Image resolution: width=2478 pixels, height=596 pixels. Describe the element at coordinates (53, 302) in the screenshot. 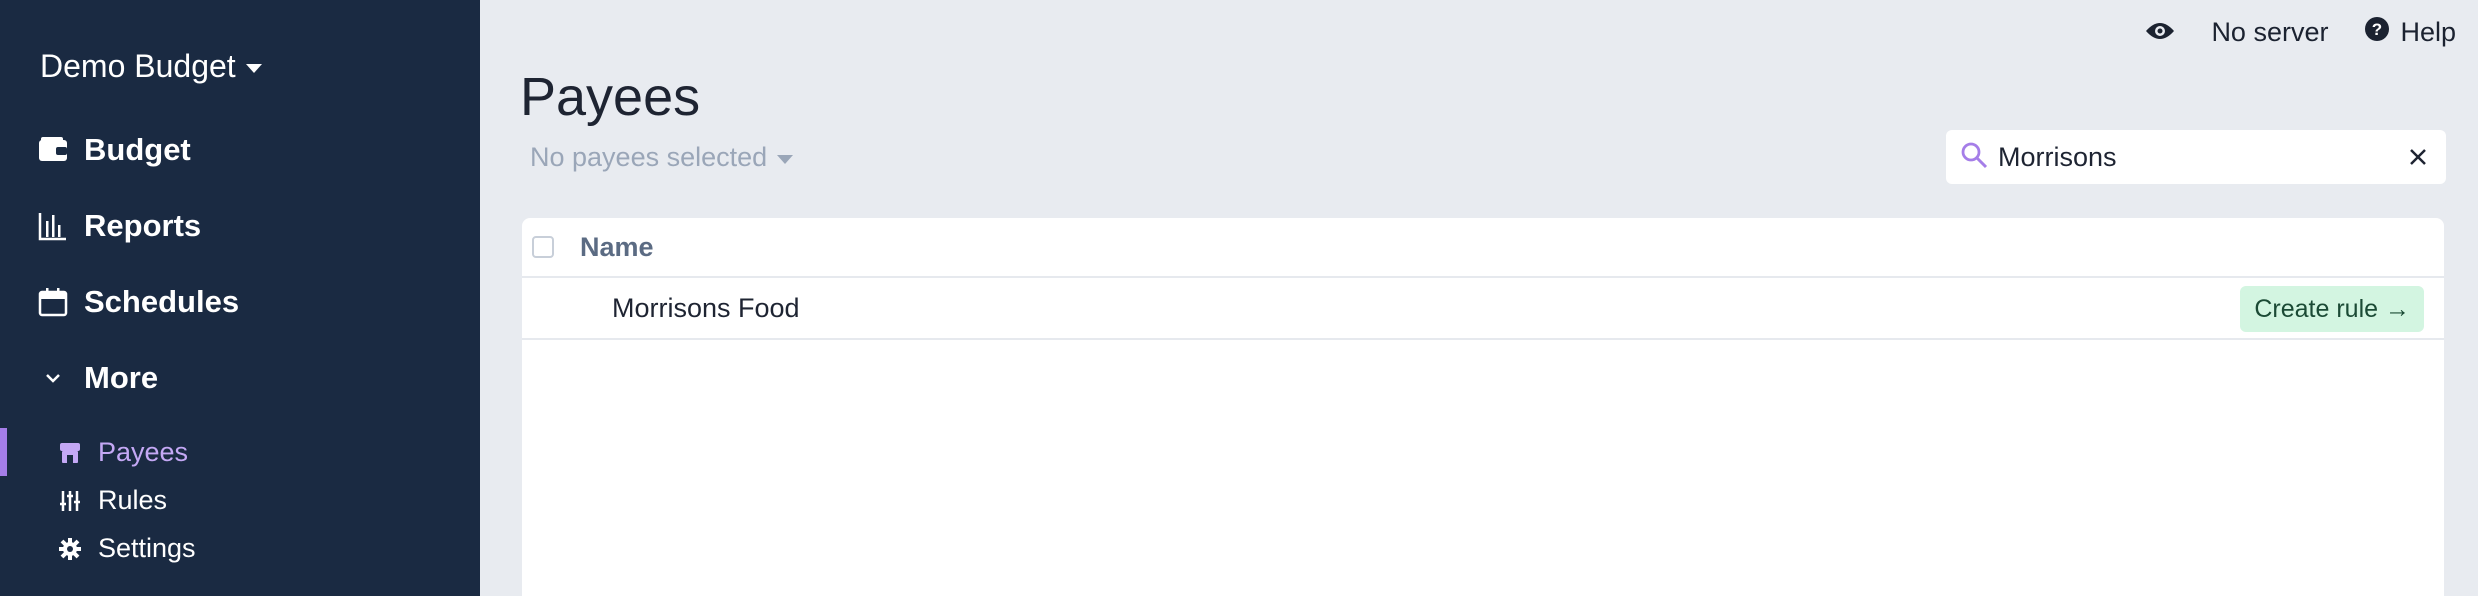

I see `calendar-icon` at that location.